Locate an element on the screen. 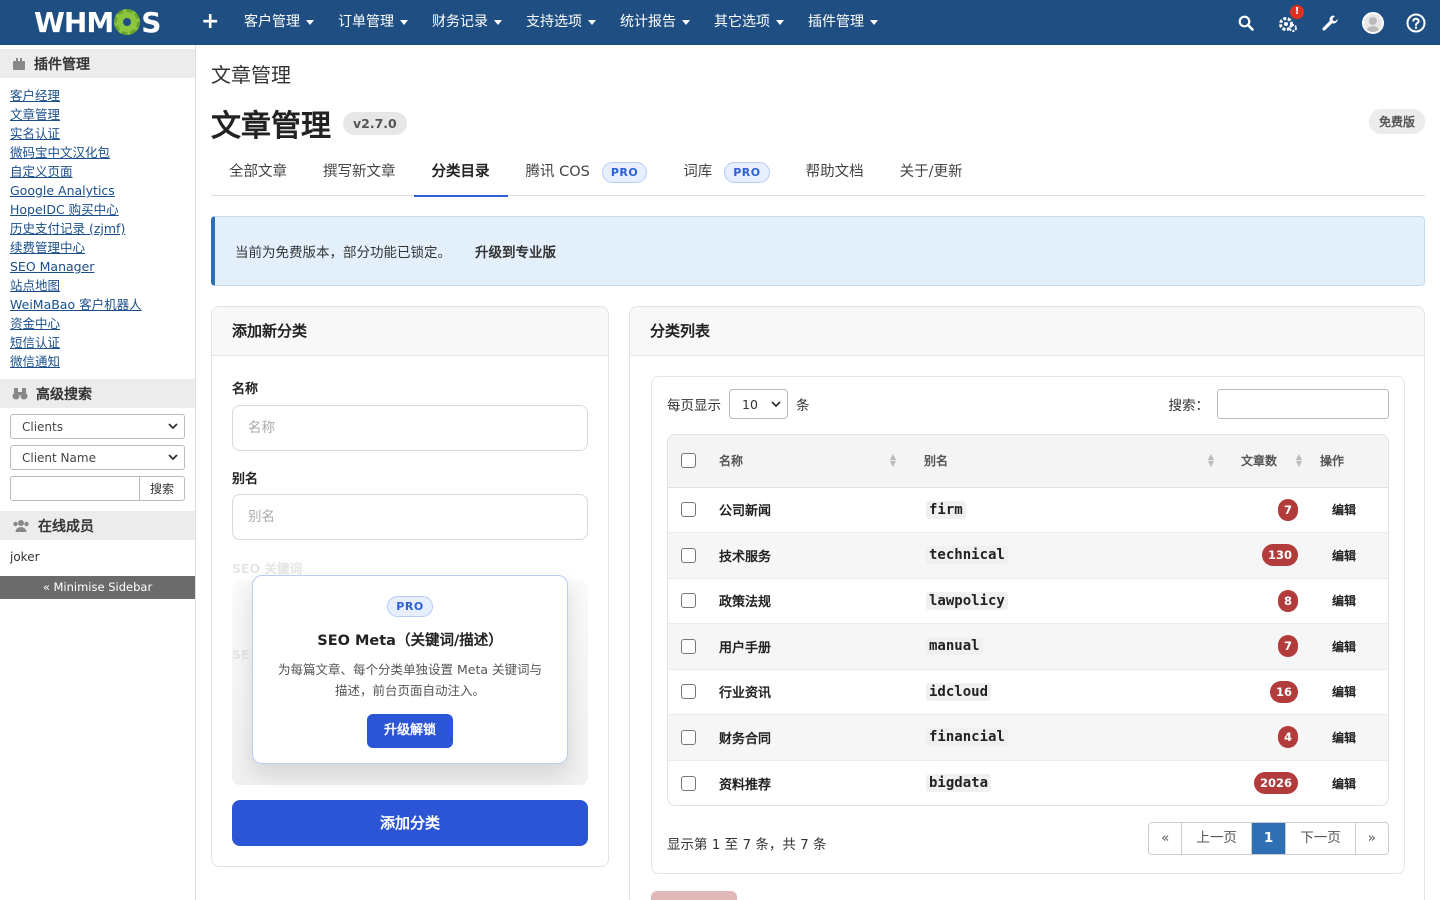 This screenshot has width=1440, height=900. table-row: 行业资讯 idcloud 16 编辑 is located at coordinates (1028, 692).